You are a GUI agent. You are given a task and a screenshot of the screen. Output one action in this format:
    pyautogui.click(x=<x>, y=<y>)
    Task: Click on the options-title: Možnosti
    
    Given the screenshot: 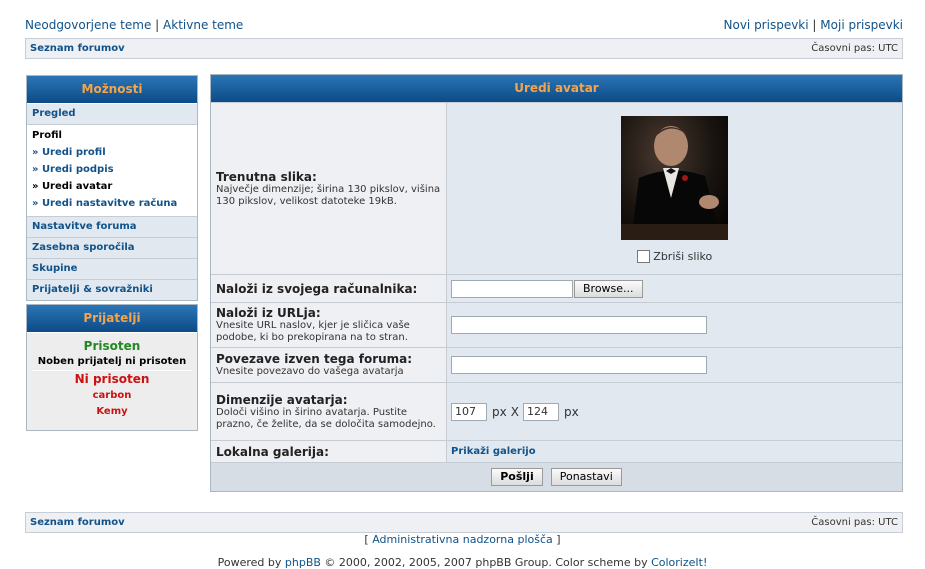 What is the action you would take?
    pyautogui.click(x=112, y=90)
    